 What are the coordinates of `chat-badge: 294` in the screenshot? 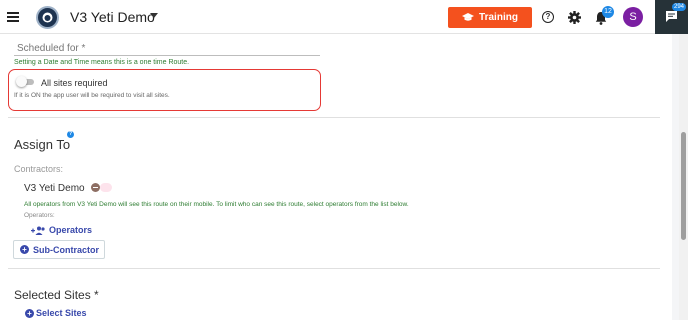 It's located at (679, 7).